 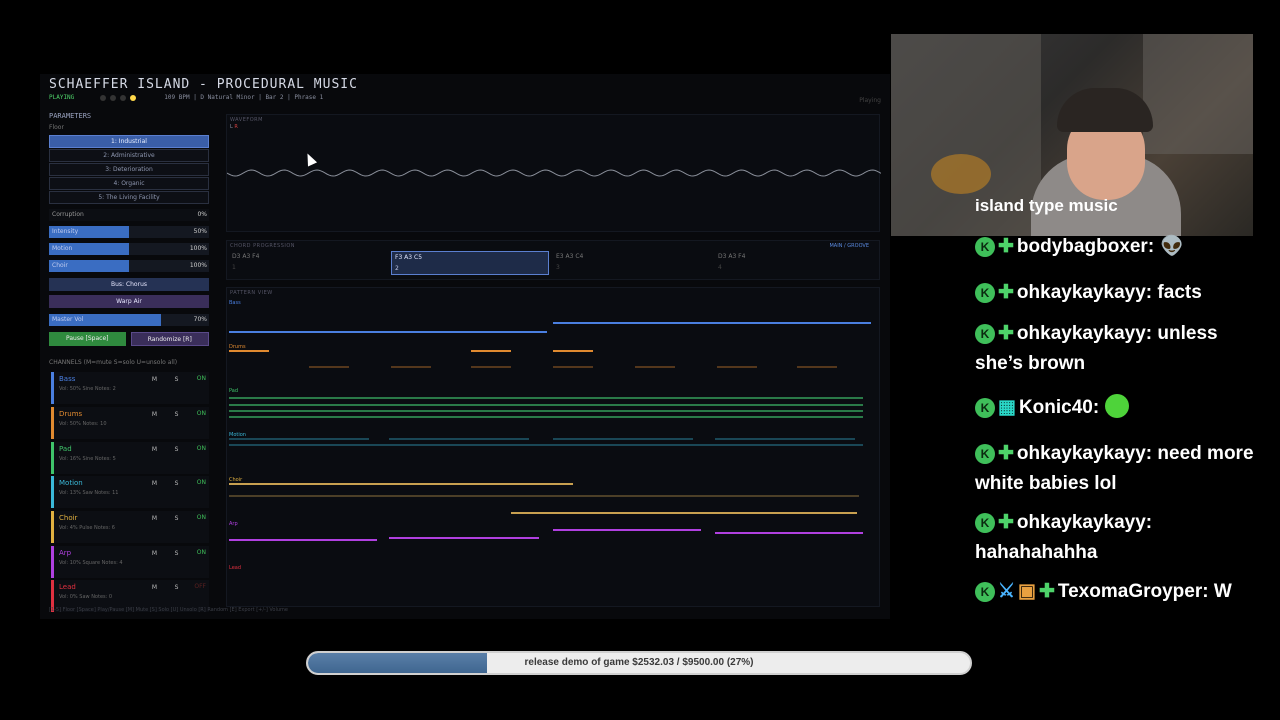 I want to click on floor-button-3: 3: Deterioration, so click(x=129, y=169).